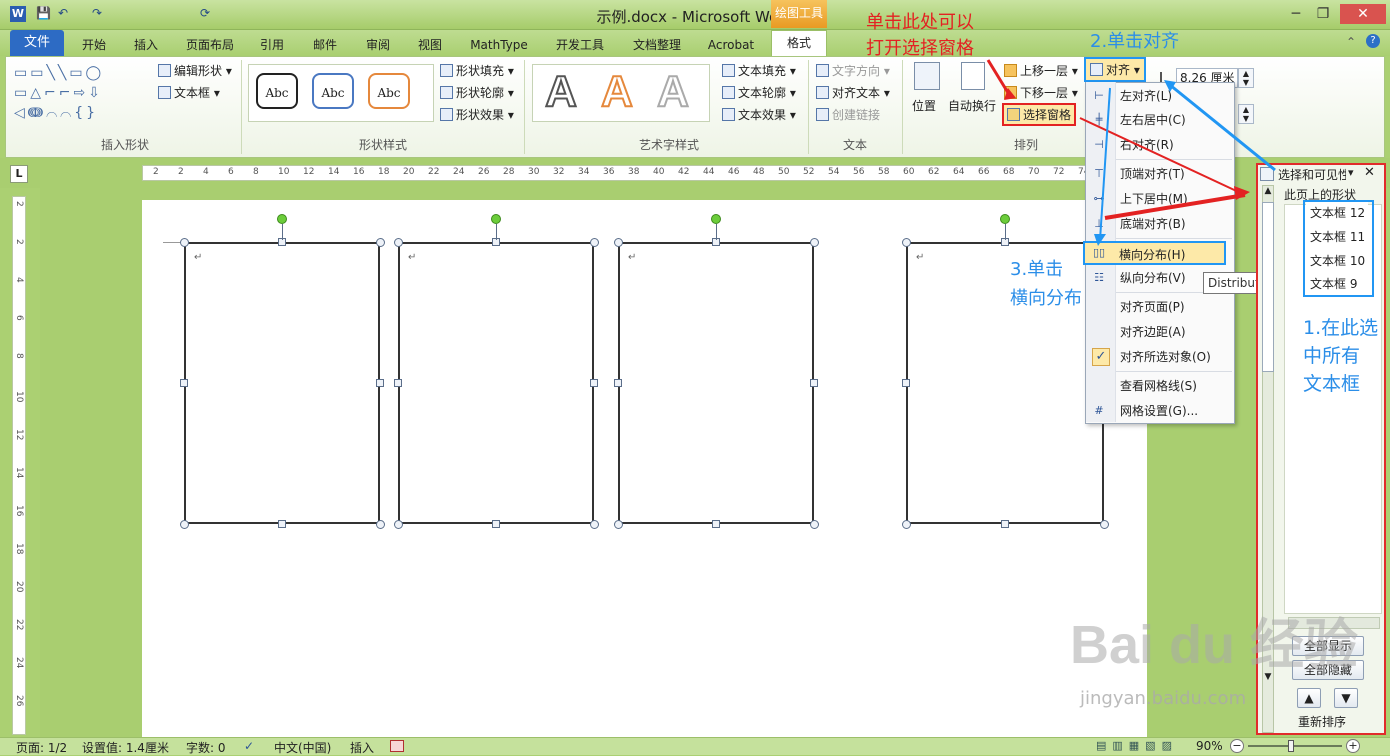 This screenshot has height=756, width=1390. Describe the element at coordinates (1353, 746) in the screenshot. I see `zoom-in-icon: +` at that location.